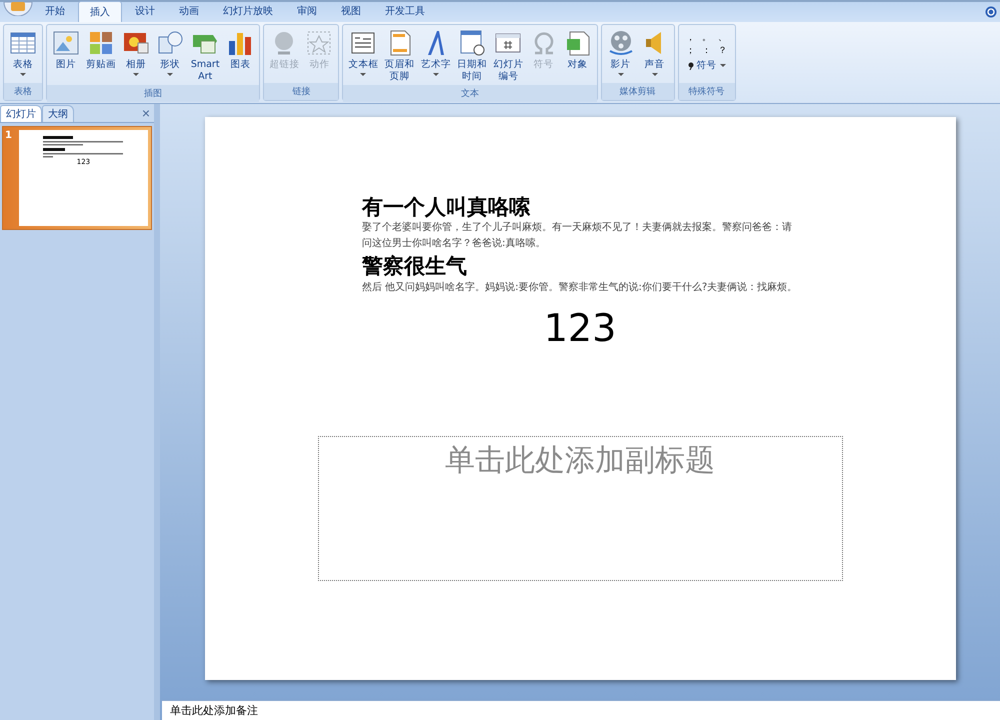 The height and width of the screenshot is (720, 1000). Describe the element at coordinates (580, 287) in the screenshot. I see `slide-paragraph: 然后 他又问妈妈叫啥名字。妈妈说:要你管。警察非常生气的说:你们要干什么?夫妻俩说：找麻烦。` at that location.